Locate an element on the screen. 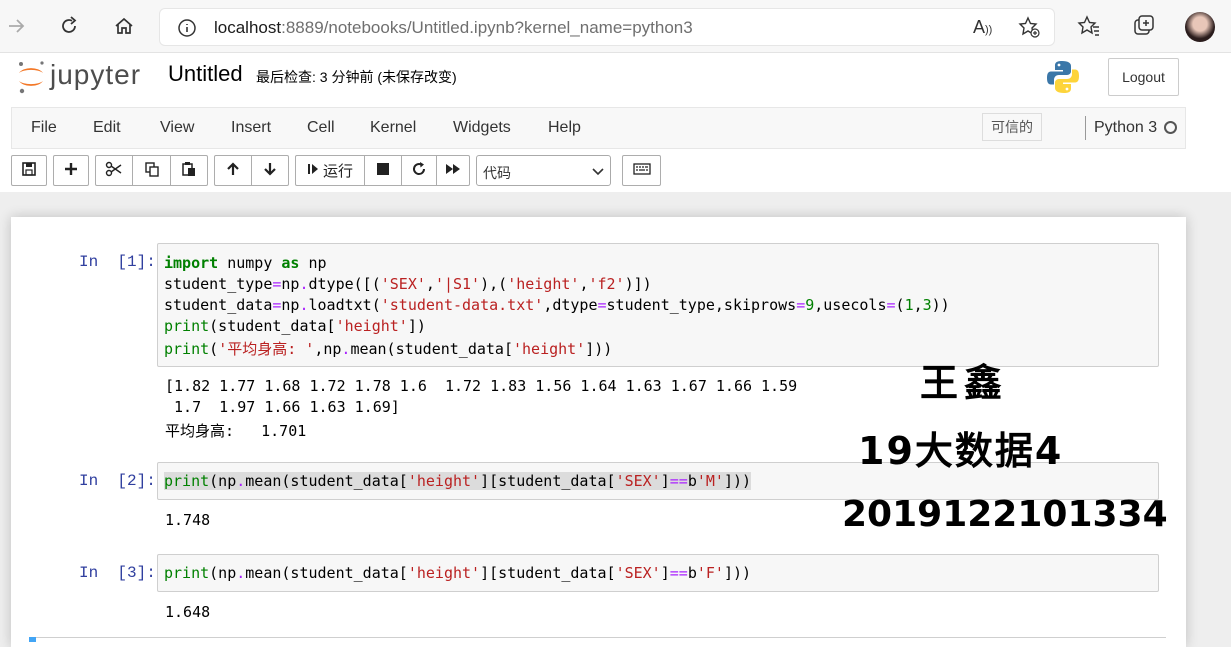 The height and width of the screenshot is (647, 1231). copy-button is located at coordinates (151, 170).